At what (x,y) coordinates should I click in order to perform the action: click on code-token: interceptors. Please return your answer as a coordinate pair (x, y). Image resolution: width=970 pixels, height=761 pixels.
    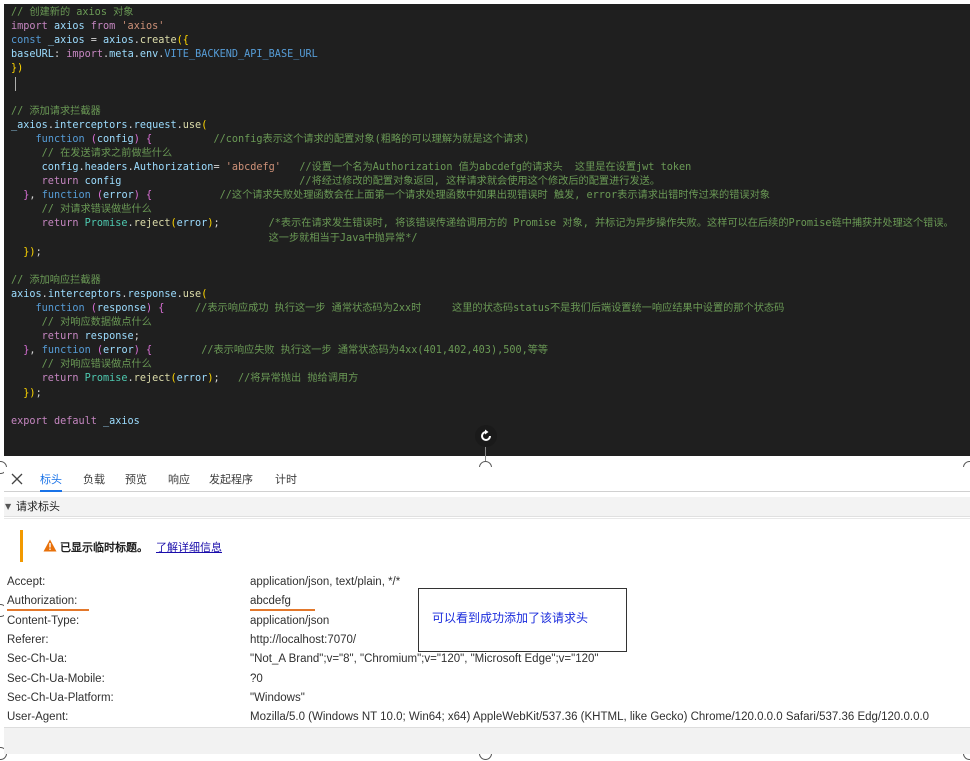
    Looking at the image, I should click on (84, 294).